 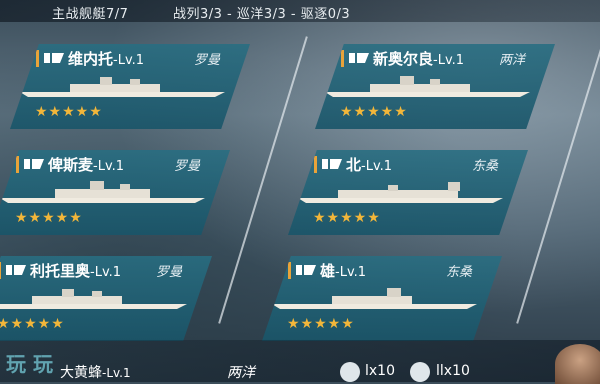 I want to click on bottom-ship-name: 大黄蜂-Lv.1, so click(x=95, y=373).